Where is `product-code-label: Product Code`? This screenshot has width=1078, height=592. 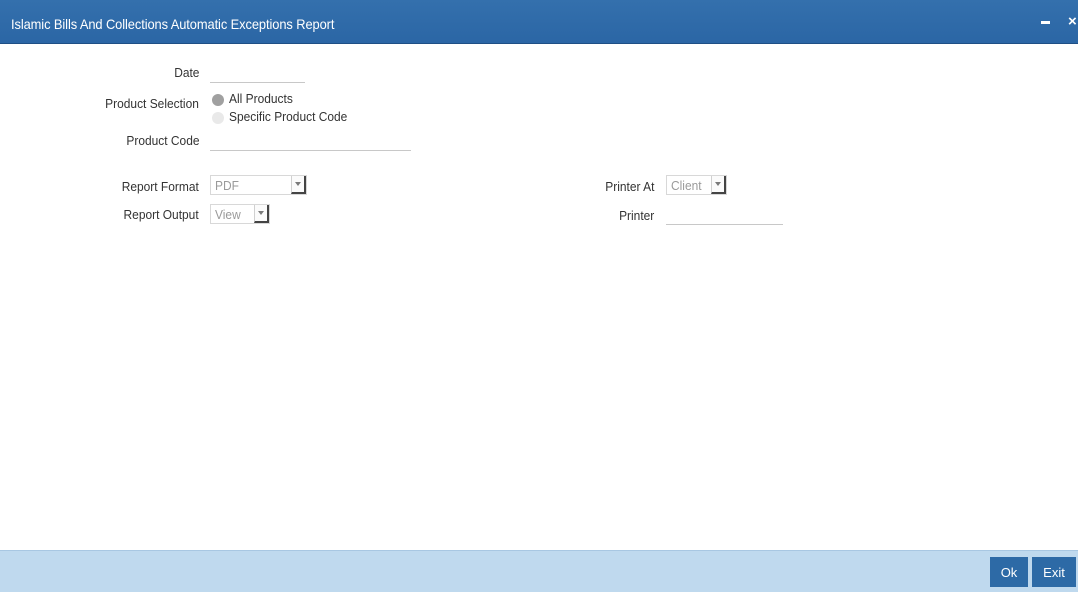 product-code-label: Product Code is located at coordinates (162, 140).